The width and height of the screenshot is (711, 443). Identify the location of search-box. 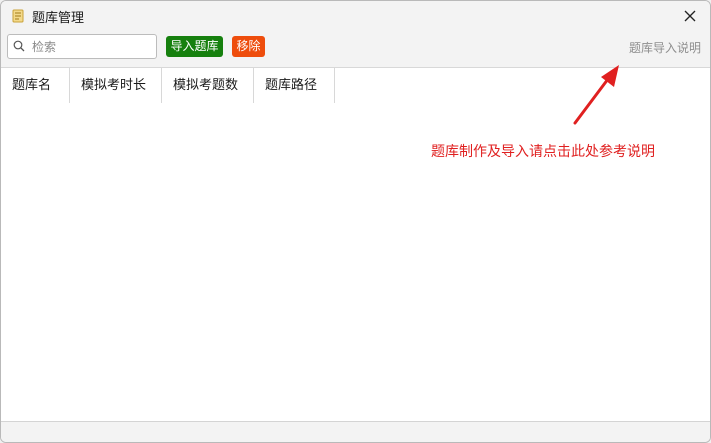
(82, 46).